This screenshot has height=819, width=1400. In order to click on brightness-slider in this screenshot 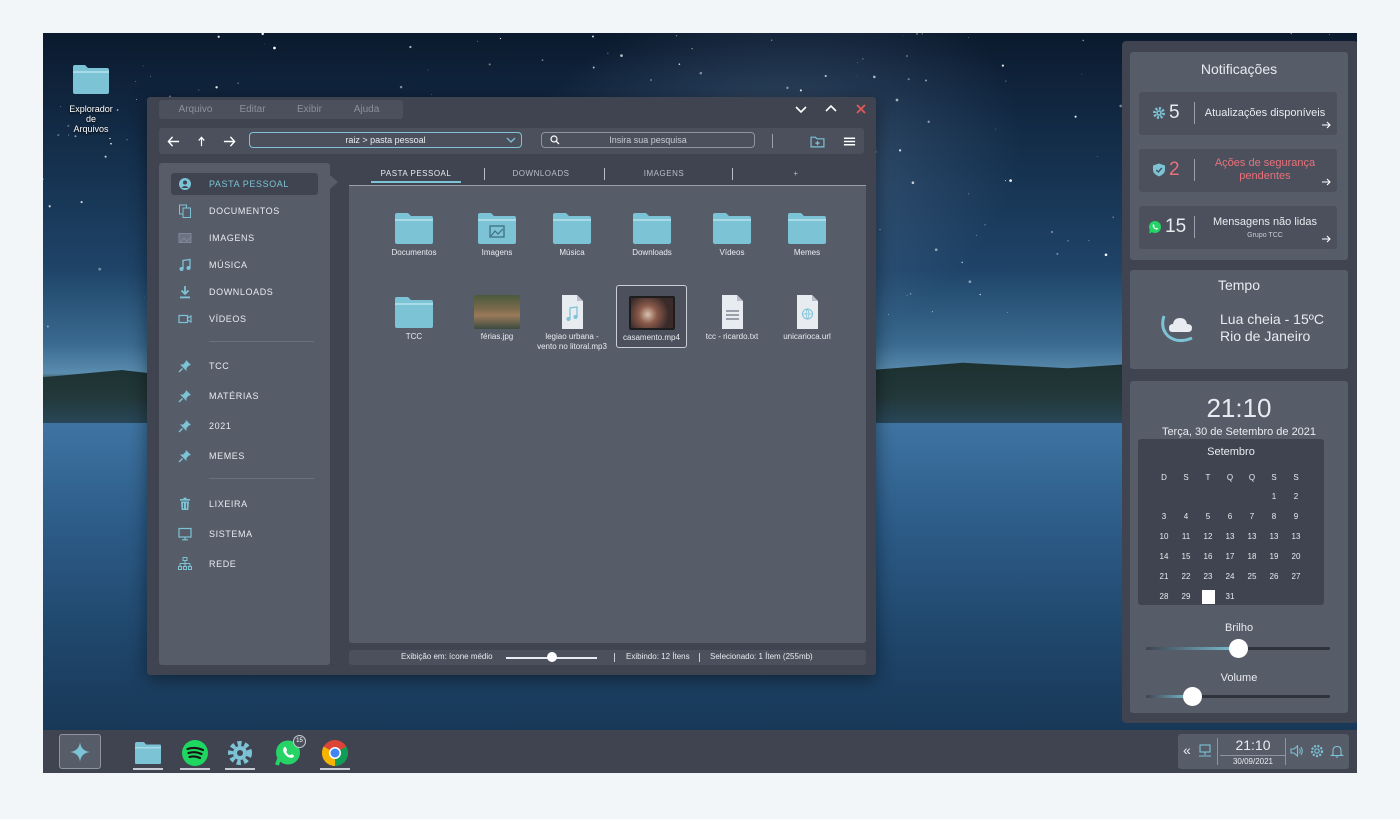, I will do `click(1238, 648)`.